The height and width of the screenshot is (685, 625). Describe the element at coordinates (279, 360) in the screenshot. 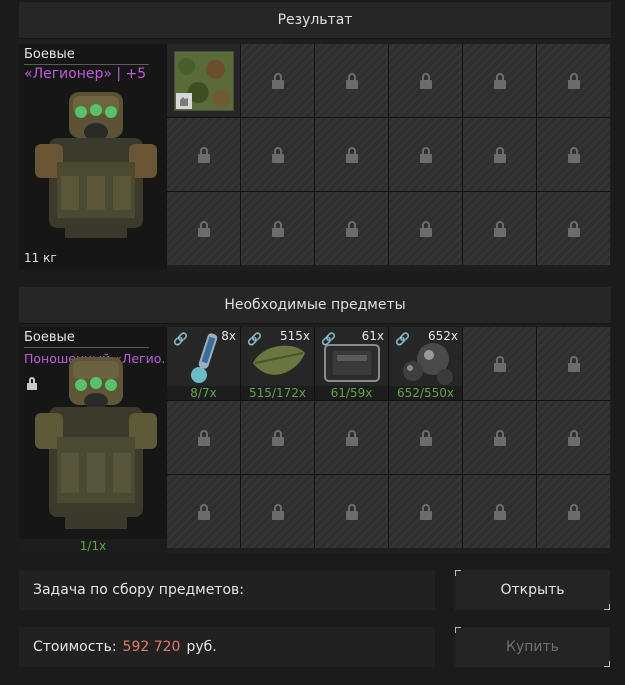

I see `leaf-icon` at that location.